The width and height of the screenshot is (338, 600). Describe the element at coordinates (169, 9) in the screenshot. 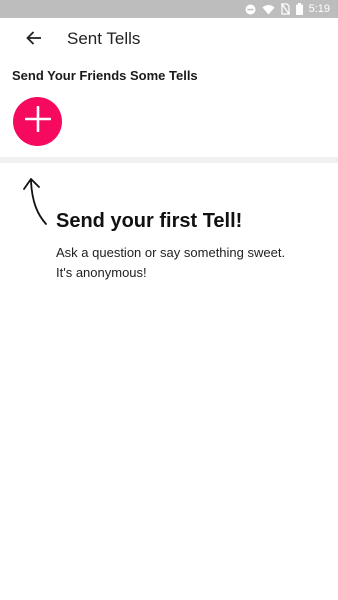

I see `status-bar: 5:19` at that location.